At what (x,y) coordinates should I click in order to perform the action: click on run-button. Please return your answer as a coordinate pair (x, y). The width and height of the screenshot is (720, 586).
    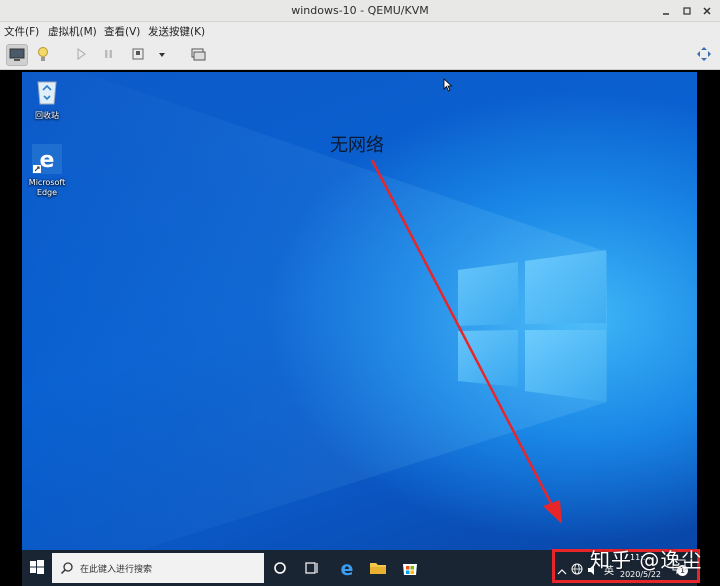
    Looking at the image, I should click on (81, 55).